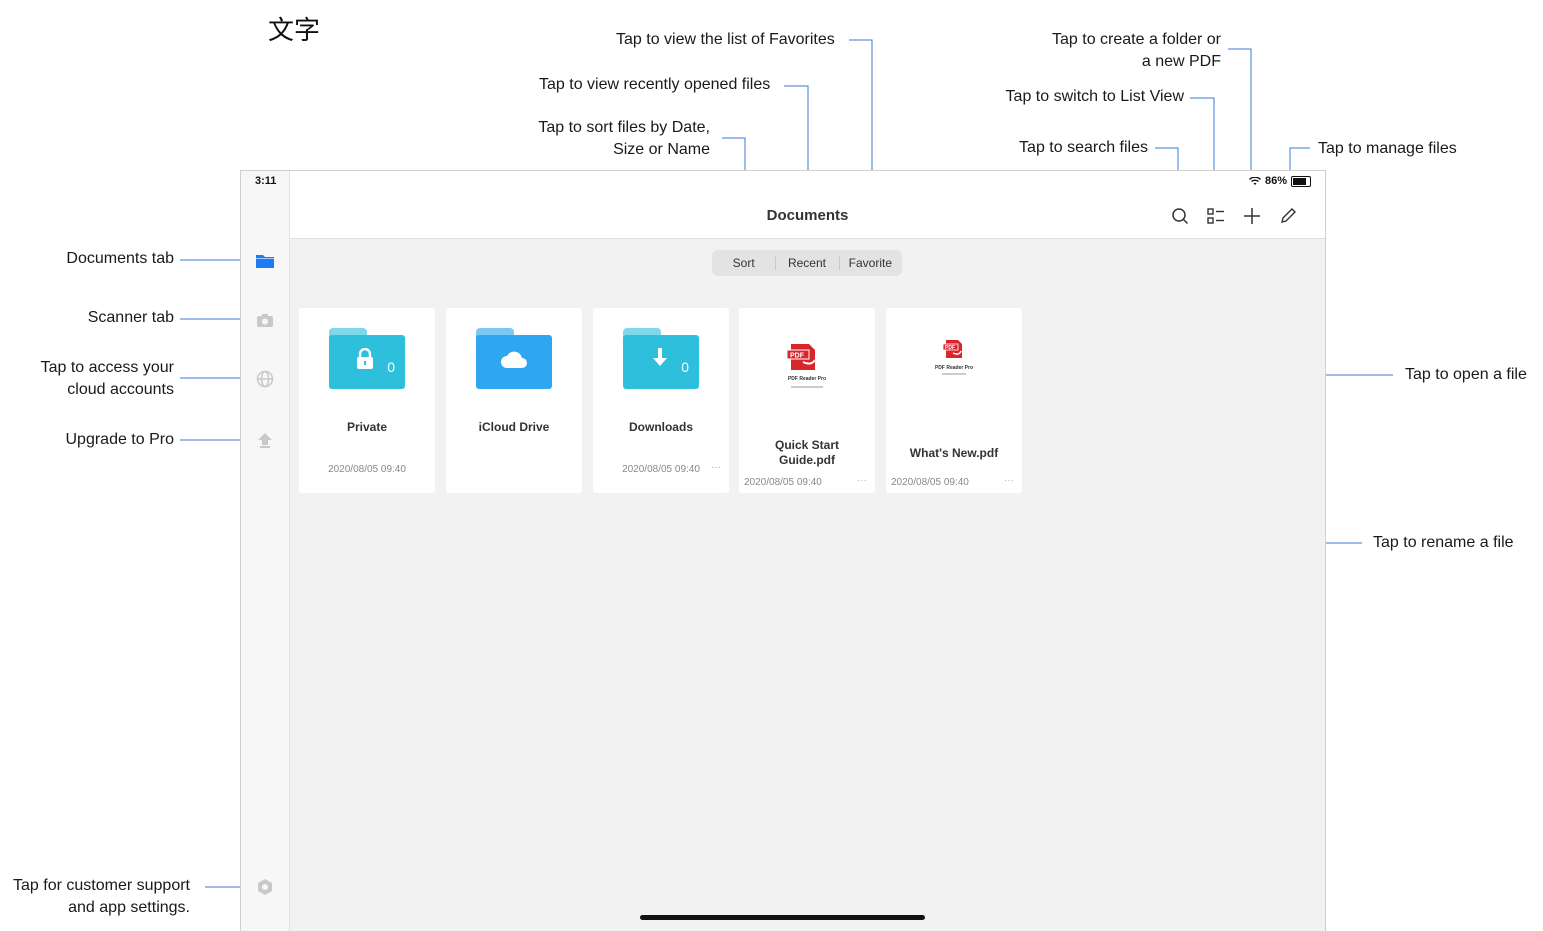 The width and height of the screenshot is (1543, 931). I want to click on lock-icon, so click(365, 358).